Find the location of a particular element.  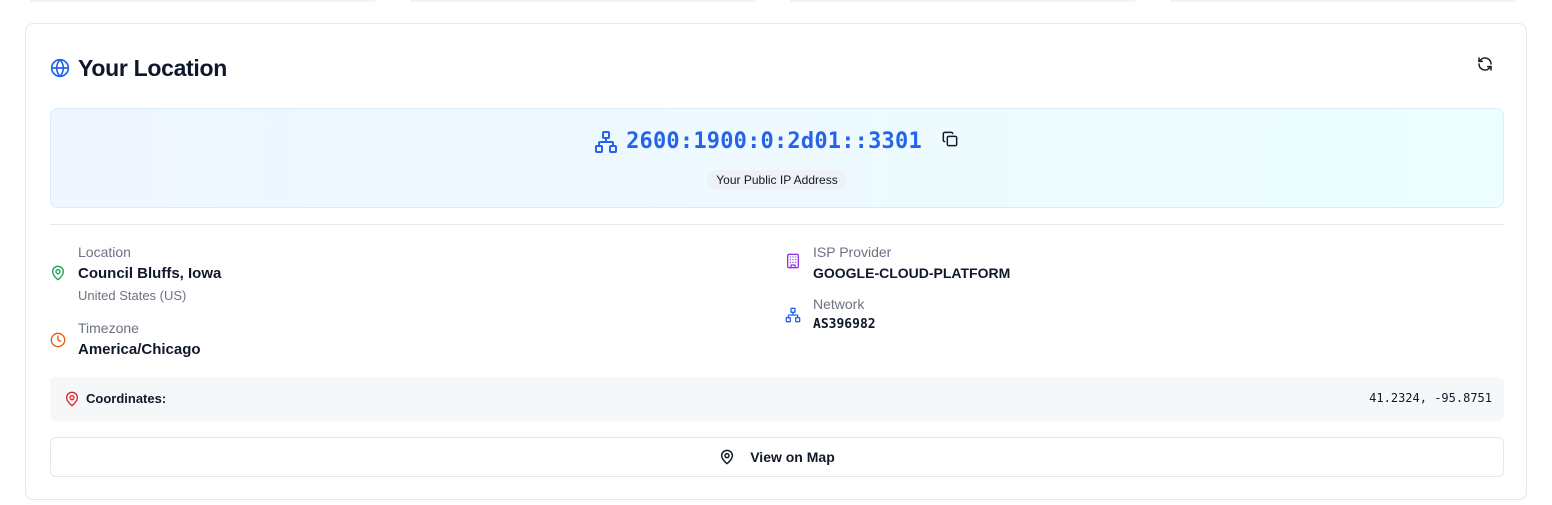

card-header: Your Location is located at coordinates (138, 68).